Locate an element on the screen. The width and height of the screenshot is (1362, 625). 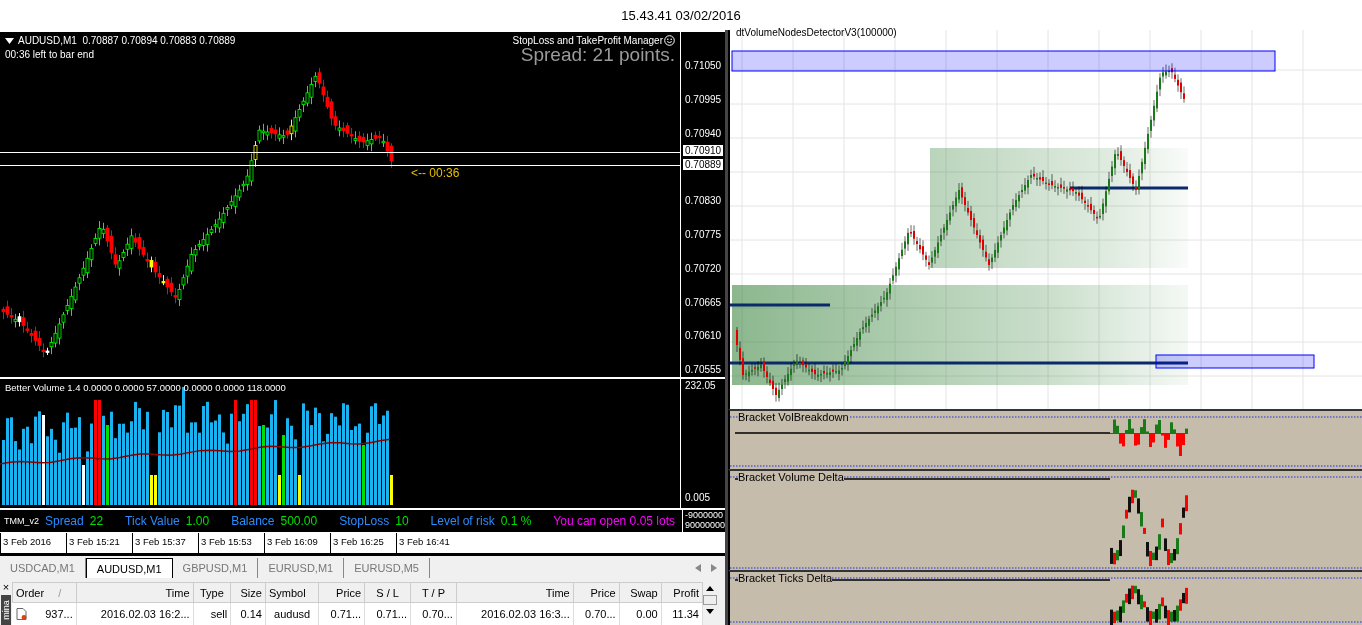
column-header: Swap is located at coordinates (640, 592).